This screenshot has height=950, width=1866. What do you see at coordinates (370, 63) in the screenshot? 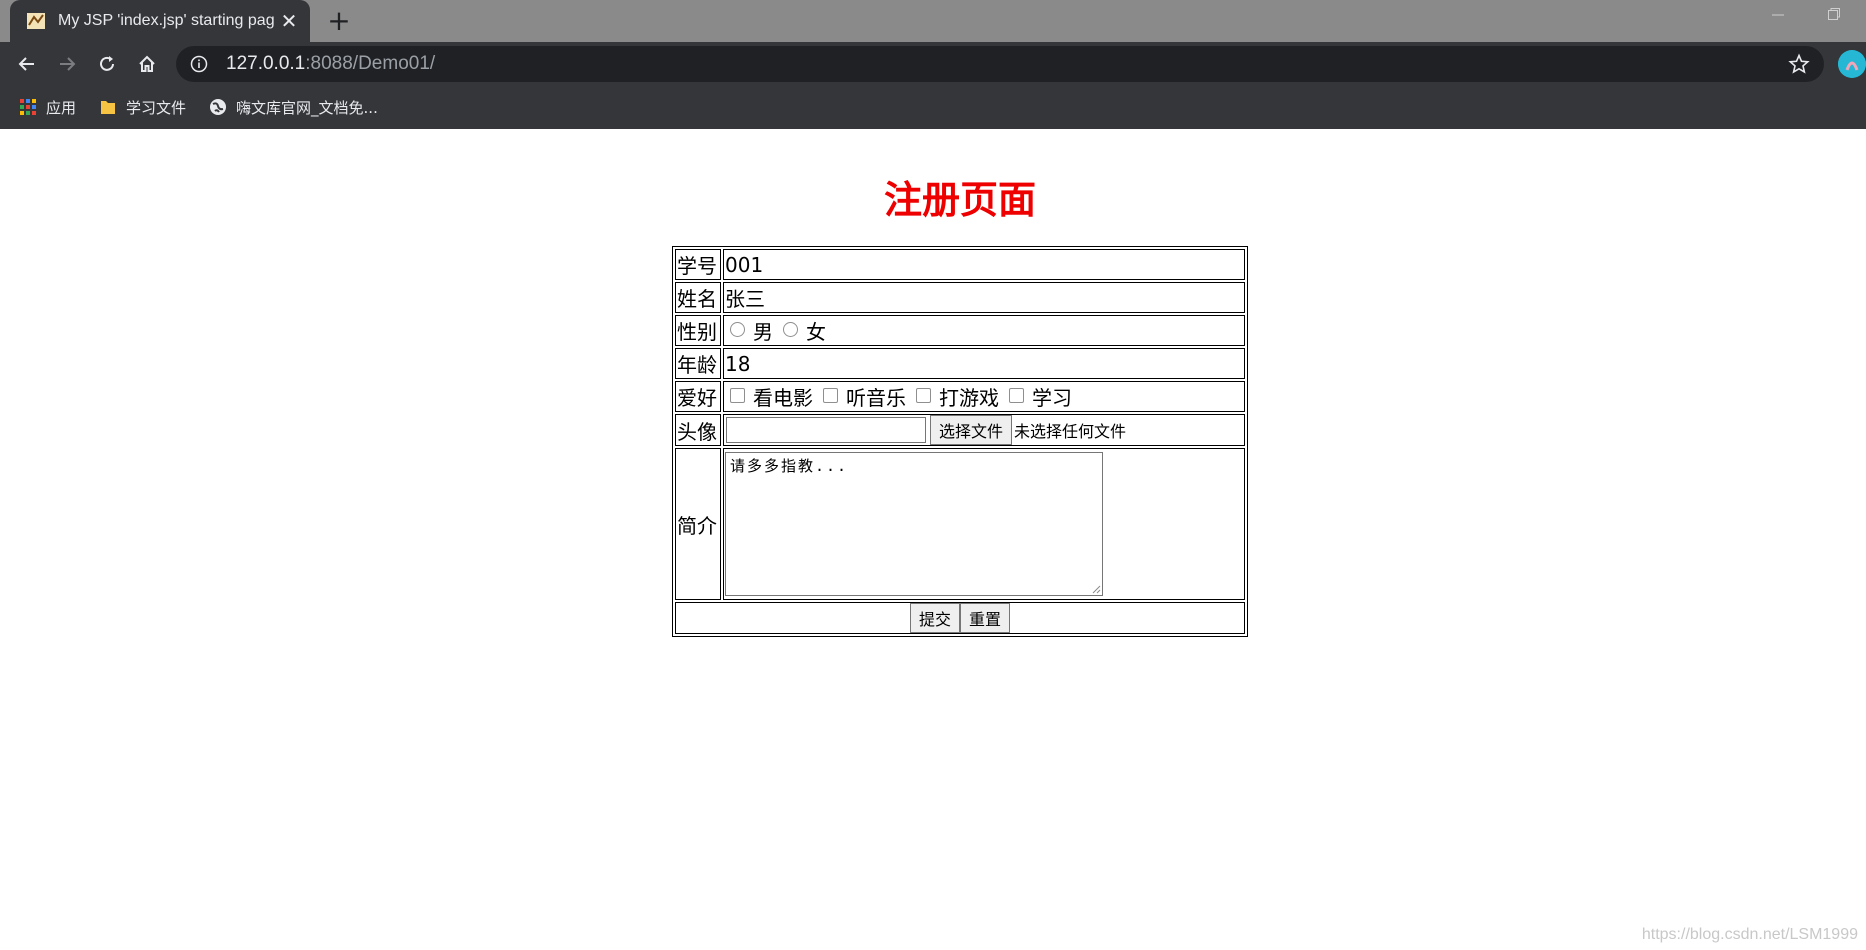
I see `url-path: :8088/Demo01/` at bounding box center [370, 63].